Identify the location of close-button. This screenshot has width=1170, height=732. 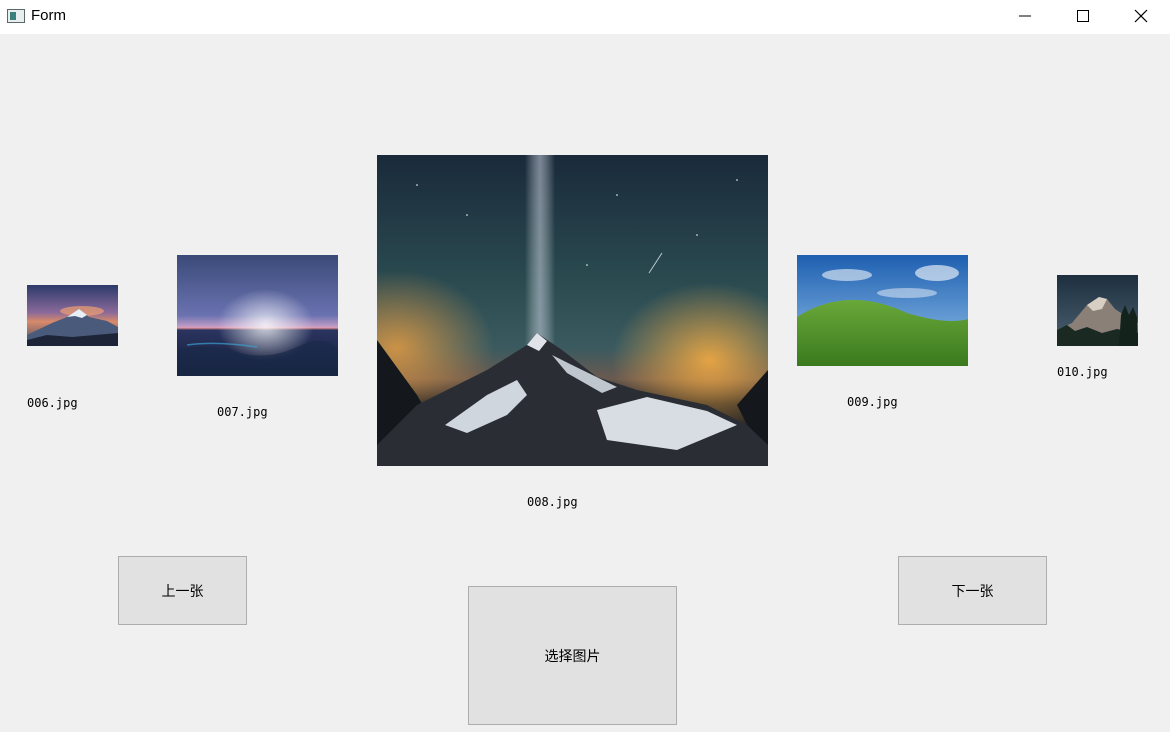
(1141, 16).